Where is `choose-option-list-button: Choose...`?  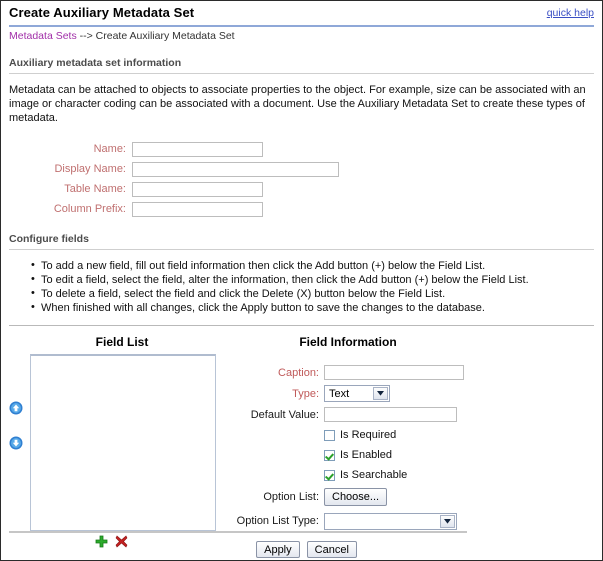
choose-option-list-button: Choose... is located at coordinates (356, 497).